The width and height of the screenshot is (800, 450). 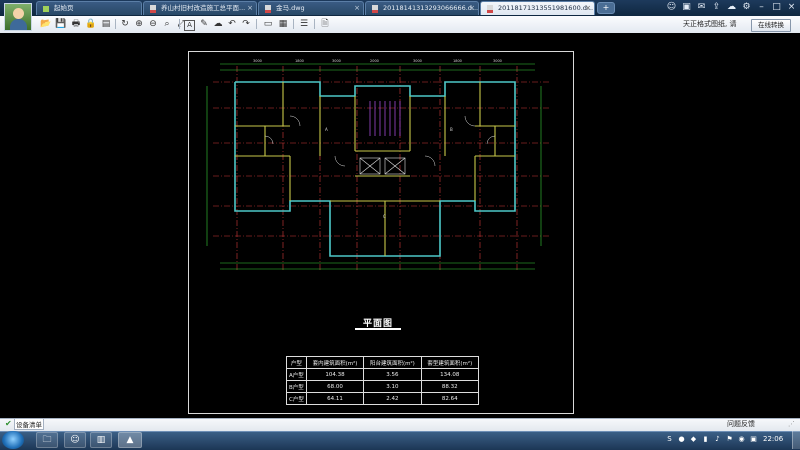 What do you see at coordinates (153, 24) in the screenshot?
I see `zoom-out-icon: ⊖` at bounding box center [153, 24].